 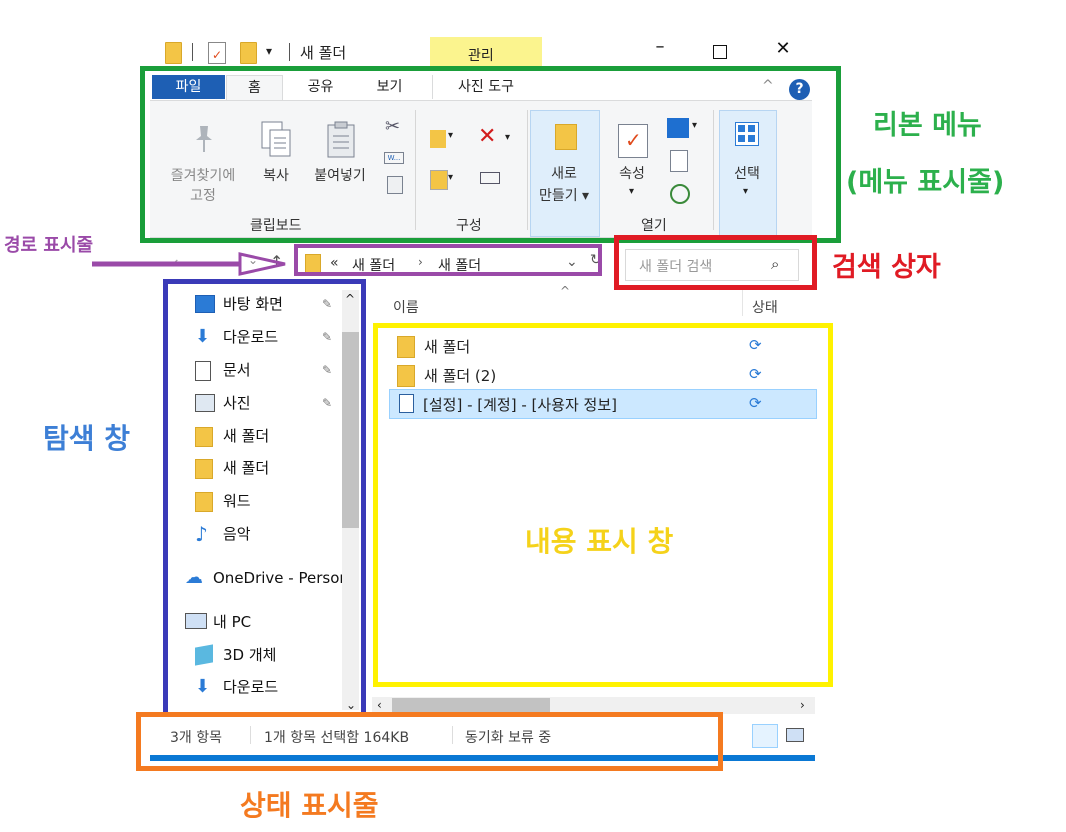 What do you see at coordinates (49, 245) in the screenshot?
I see `path-annotation-label: 경로 표시줄` at bounding box center [49, 245].